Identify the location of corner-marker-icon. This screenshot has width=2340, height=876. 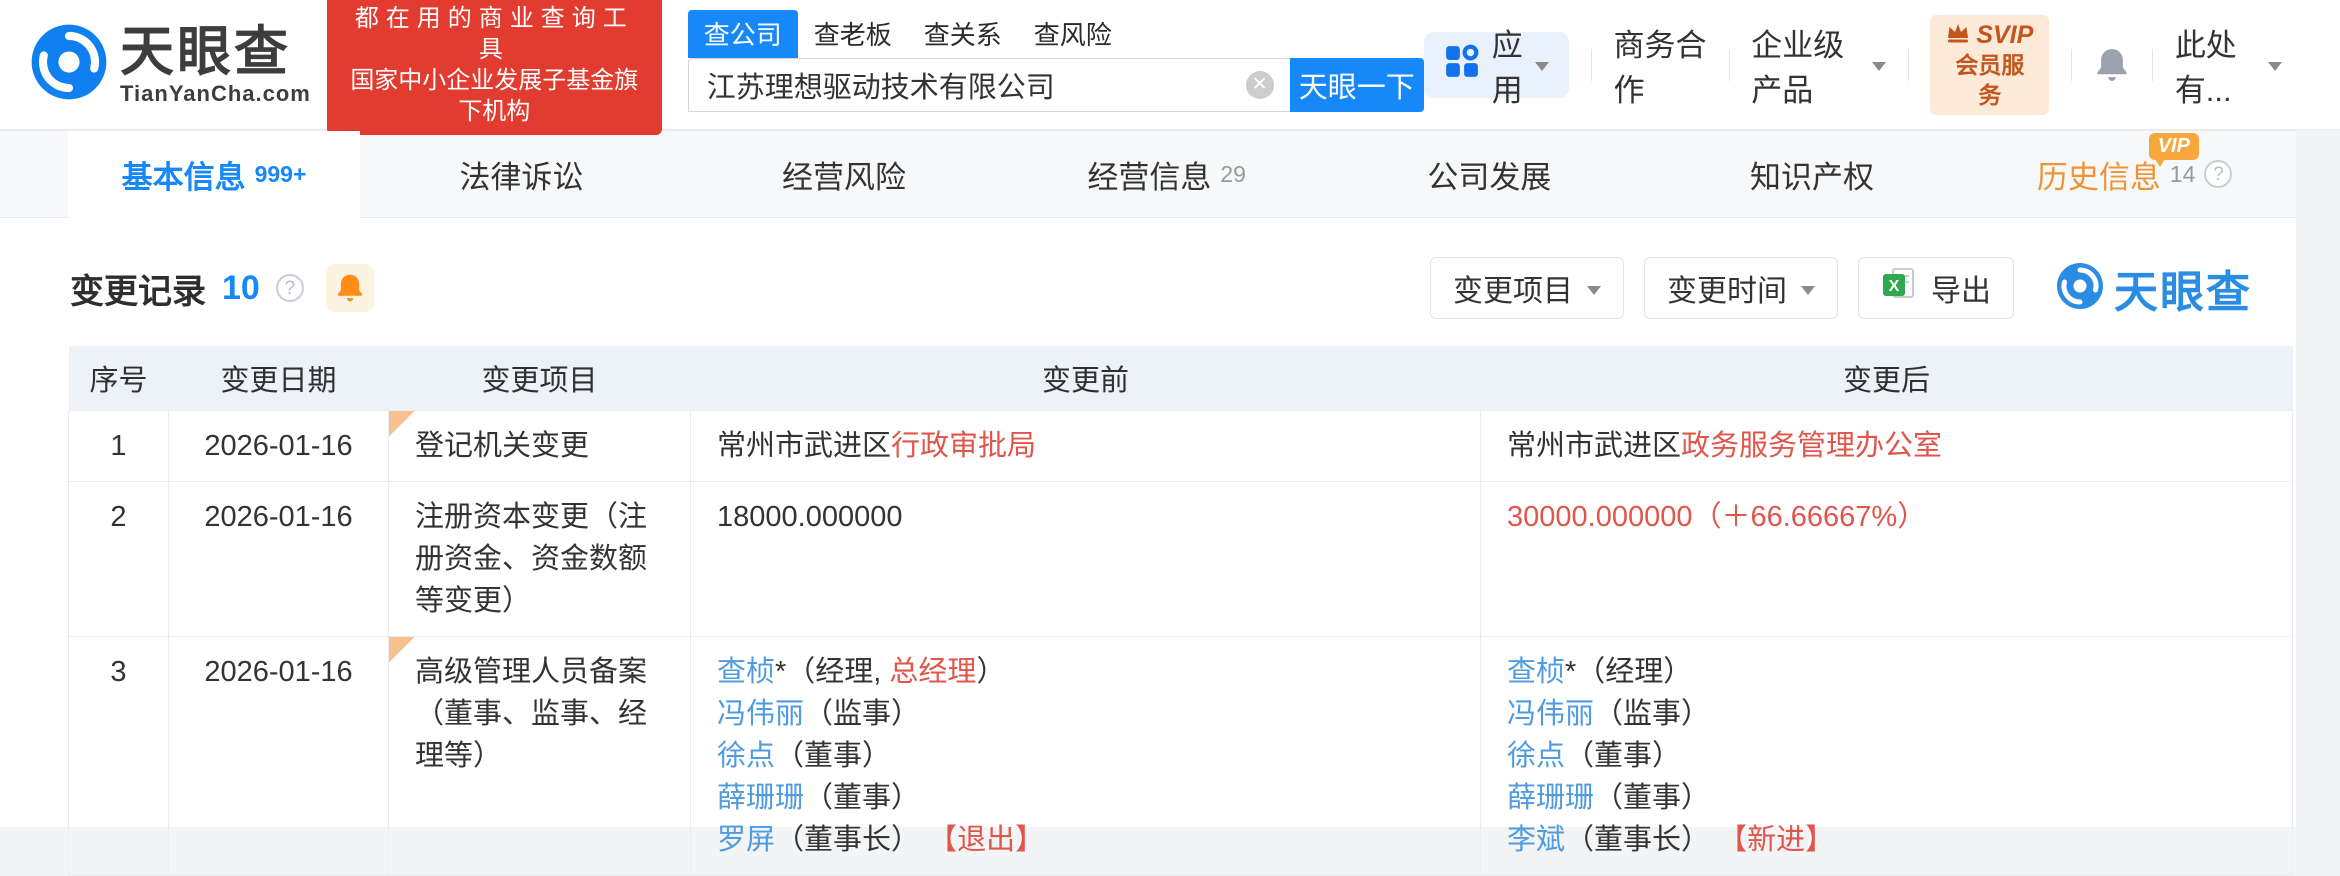
(402, 649).